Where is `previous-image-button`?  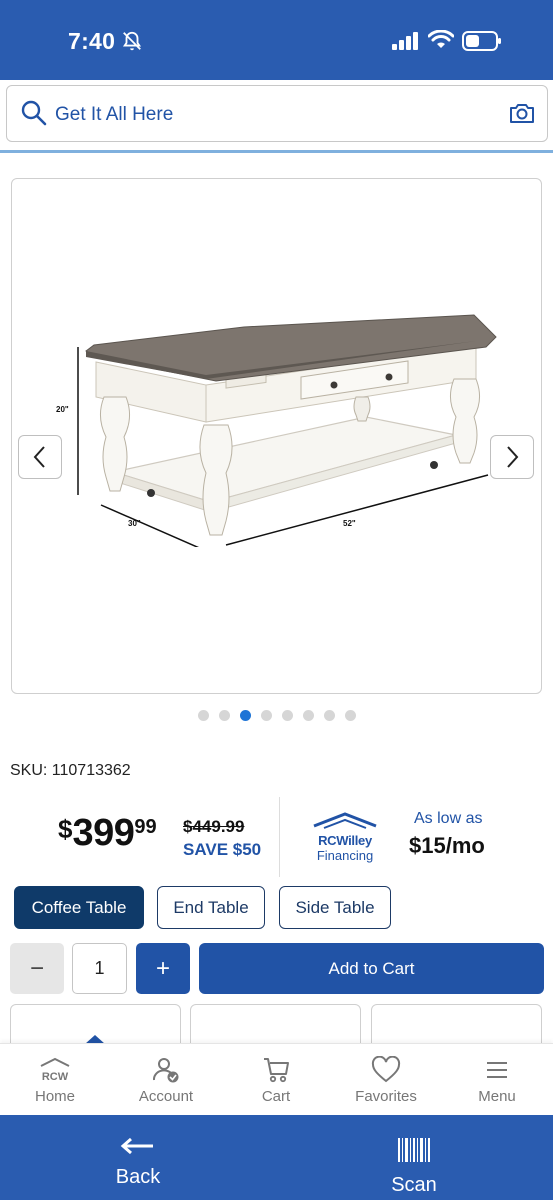
previous-image-button is located at coordinates (40, 457).